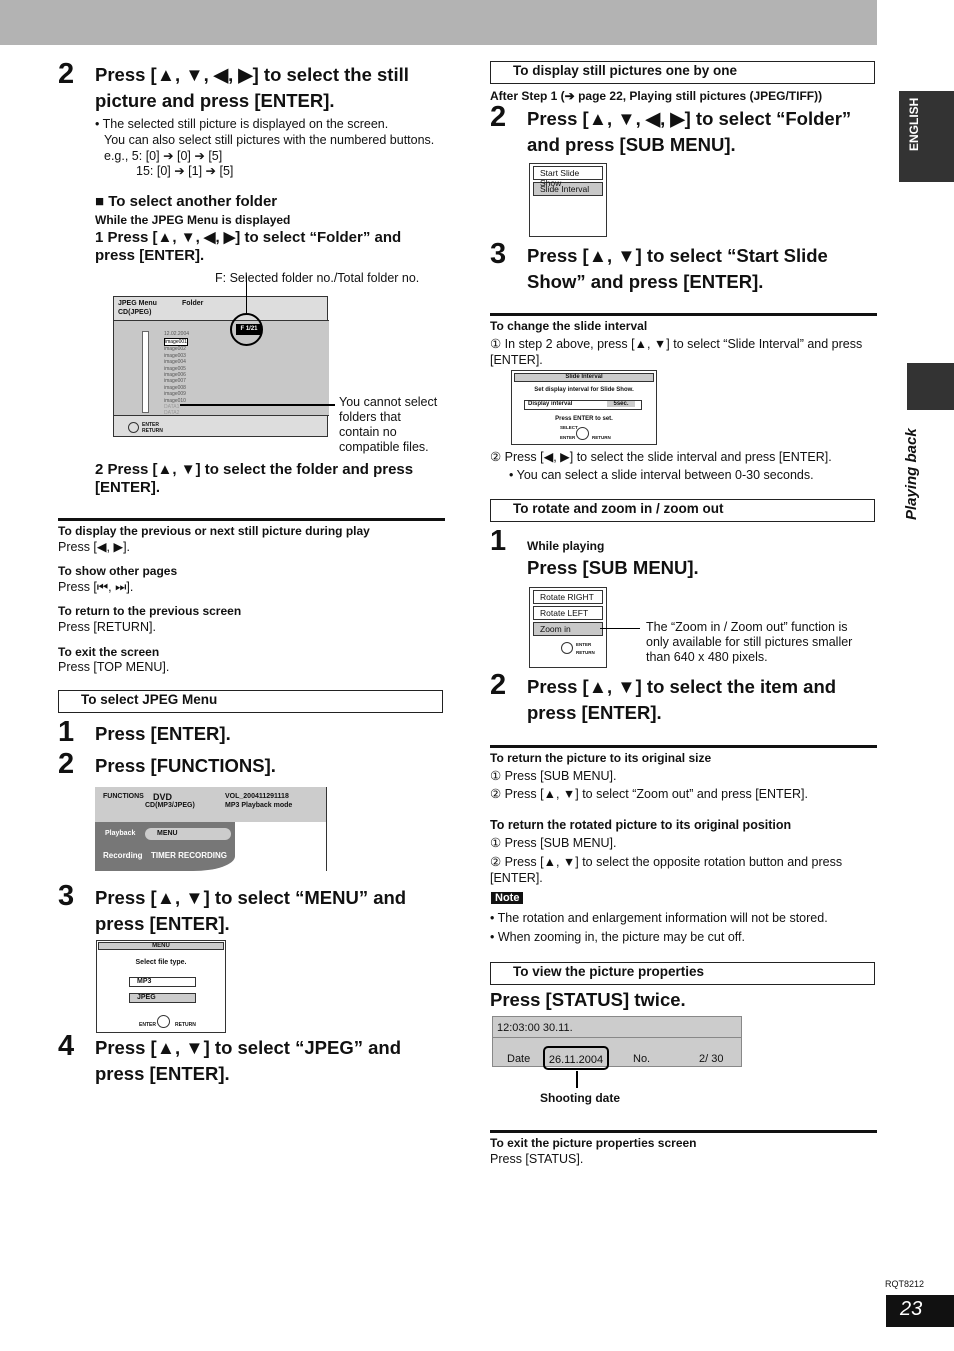 The height and width of the screenshot is (1351, 954). What do you see at coordinates (94, 547) in the screenshot?
I see `tip-text: Press [◀, ▶].` at bounding box center [94, 547].